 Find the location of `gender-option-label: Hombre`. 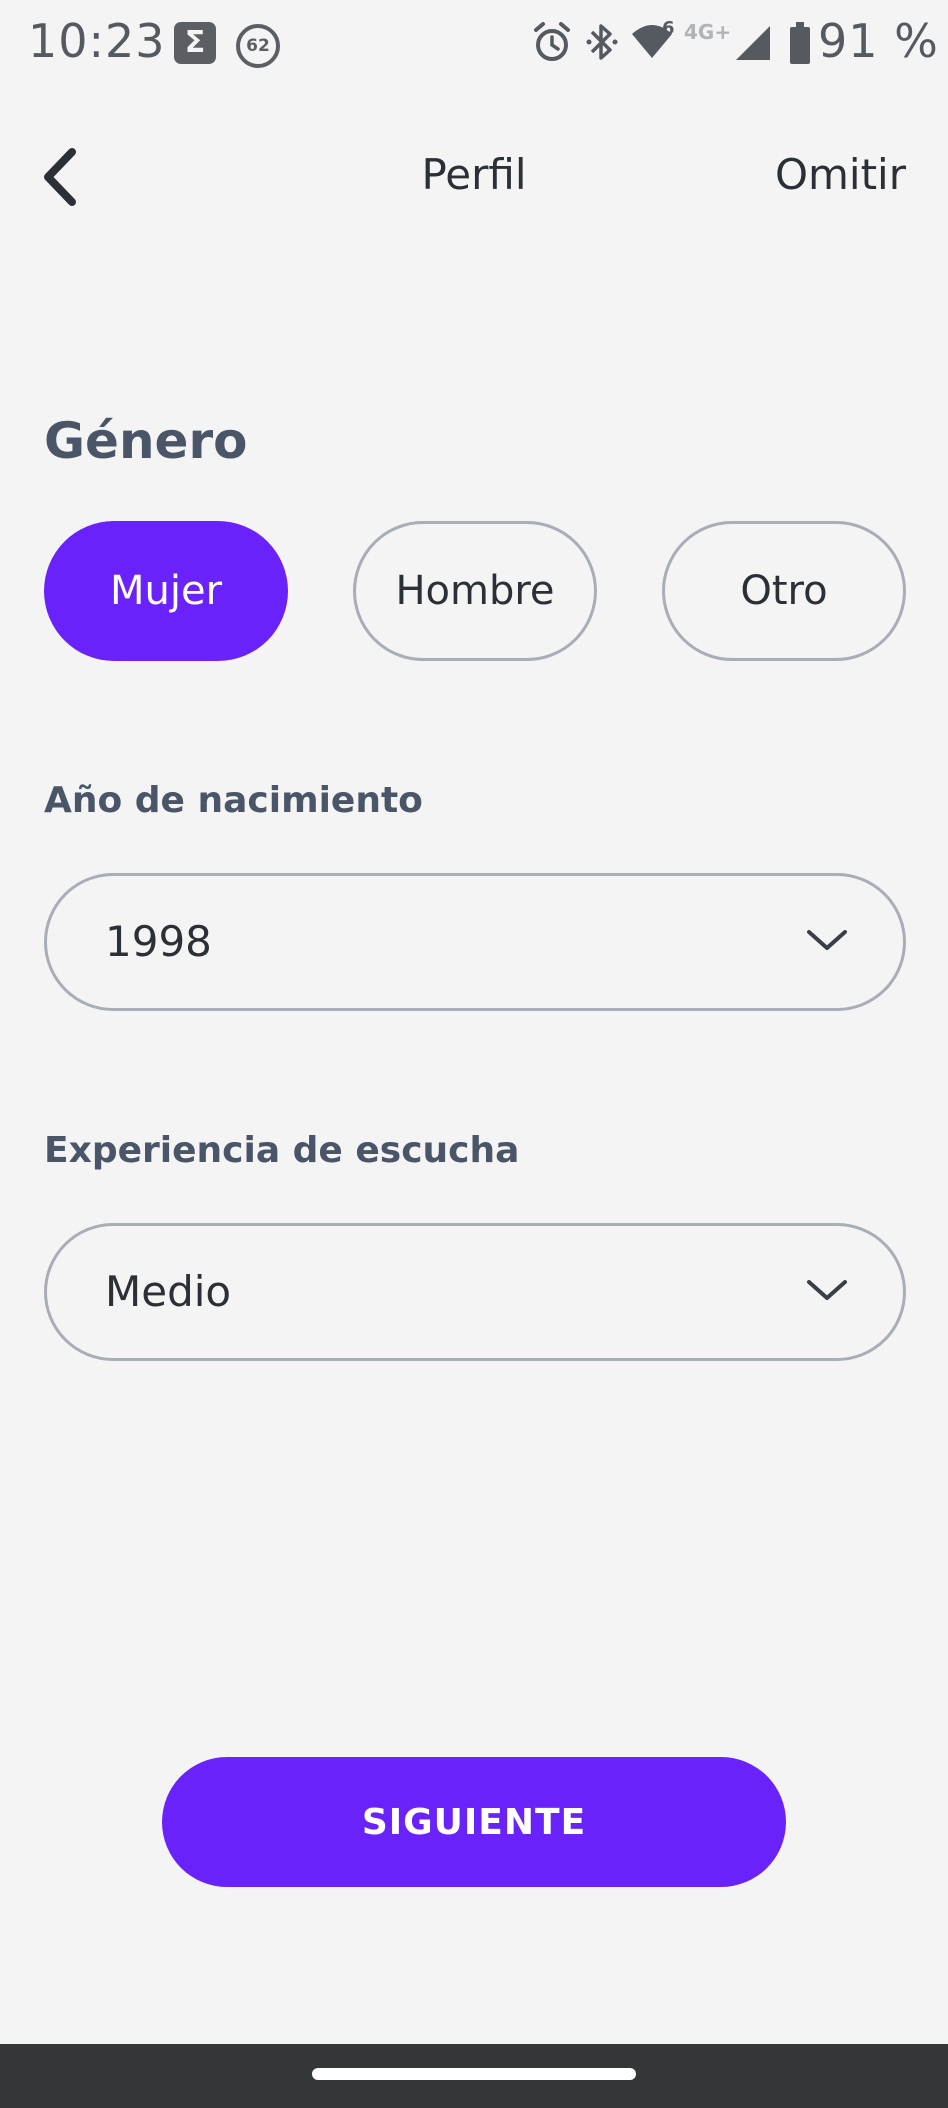

gender-option-label: Hombre is located at coordinates (475, 591).